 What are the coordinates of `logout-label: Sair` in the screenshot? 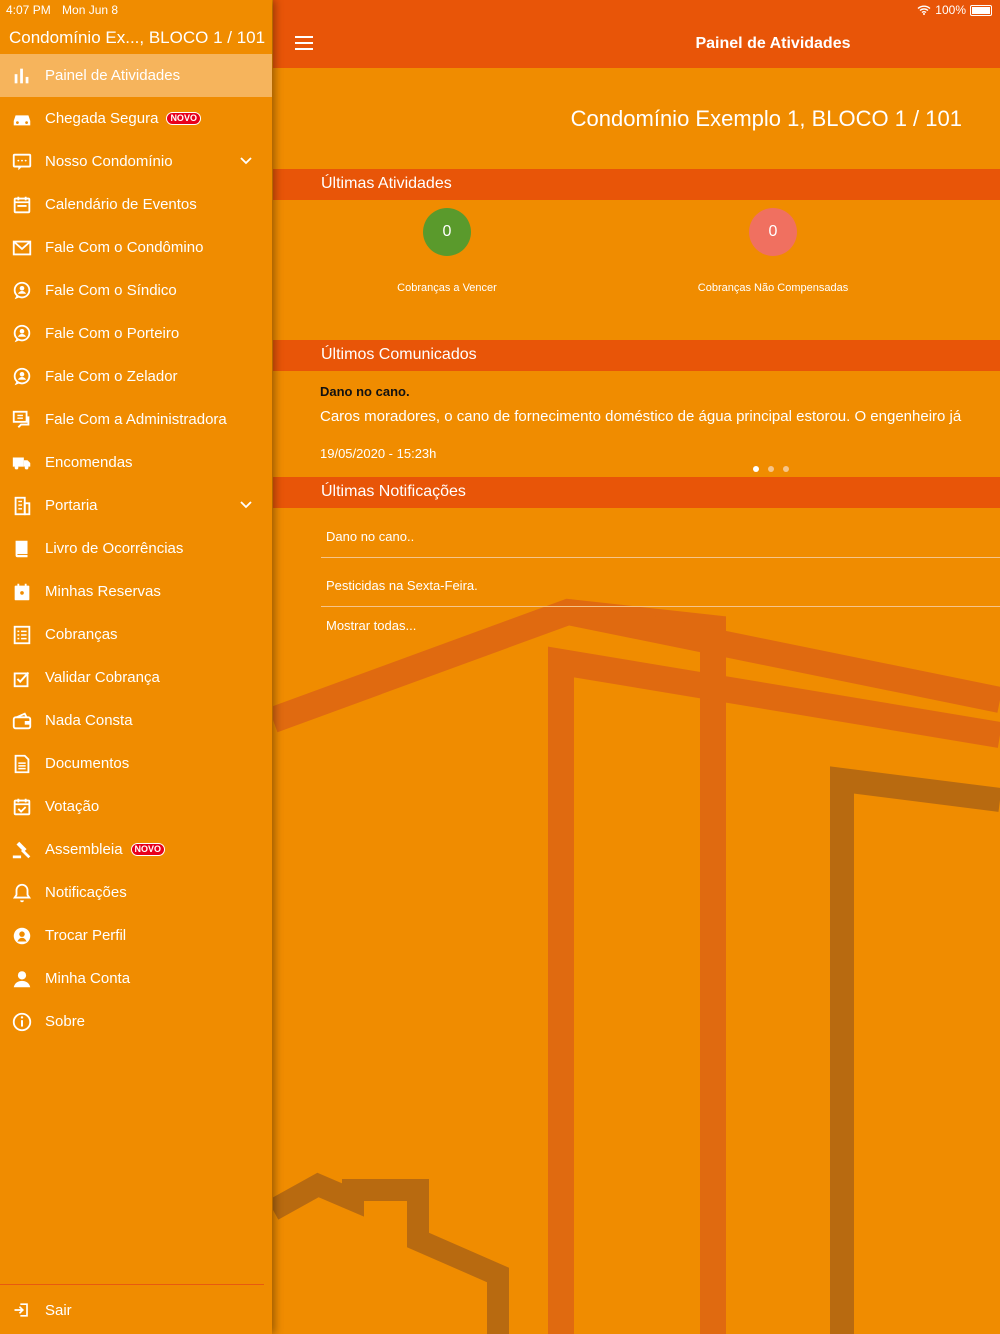 It's located at (58, 1310).